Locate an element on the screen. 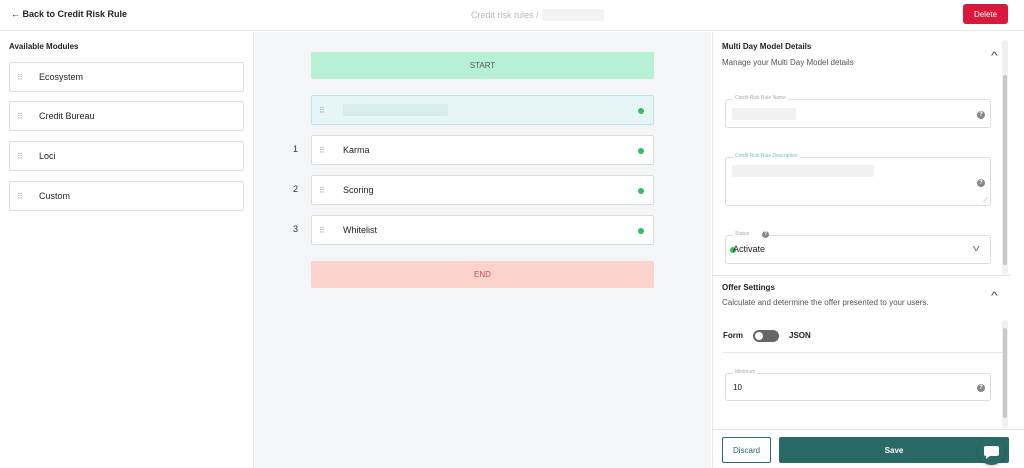 This screenshot has width=1024, height=468. step-label: Scoring is located at coordinates (358, 190).